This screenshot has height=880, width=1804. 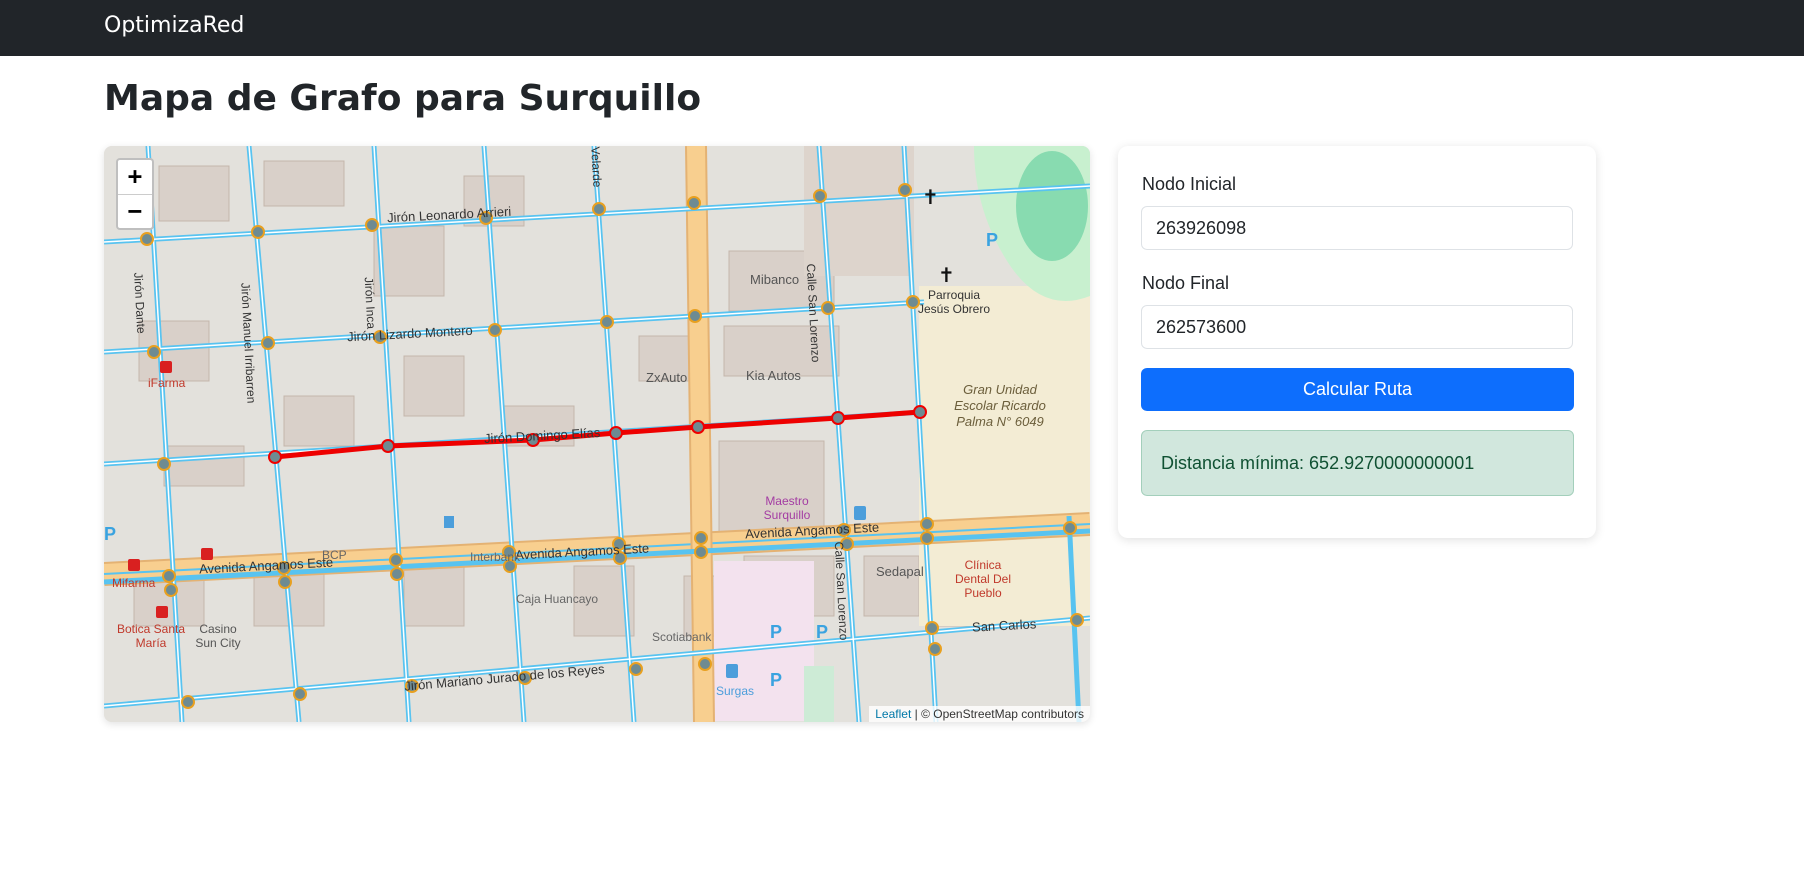 I want to click on calculate-route-button: Calcular Ruta, so click(x=1357, y=389).